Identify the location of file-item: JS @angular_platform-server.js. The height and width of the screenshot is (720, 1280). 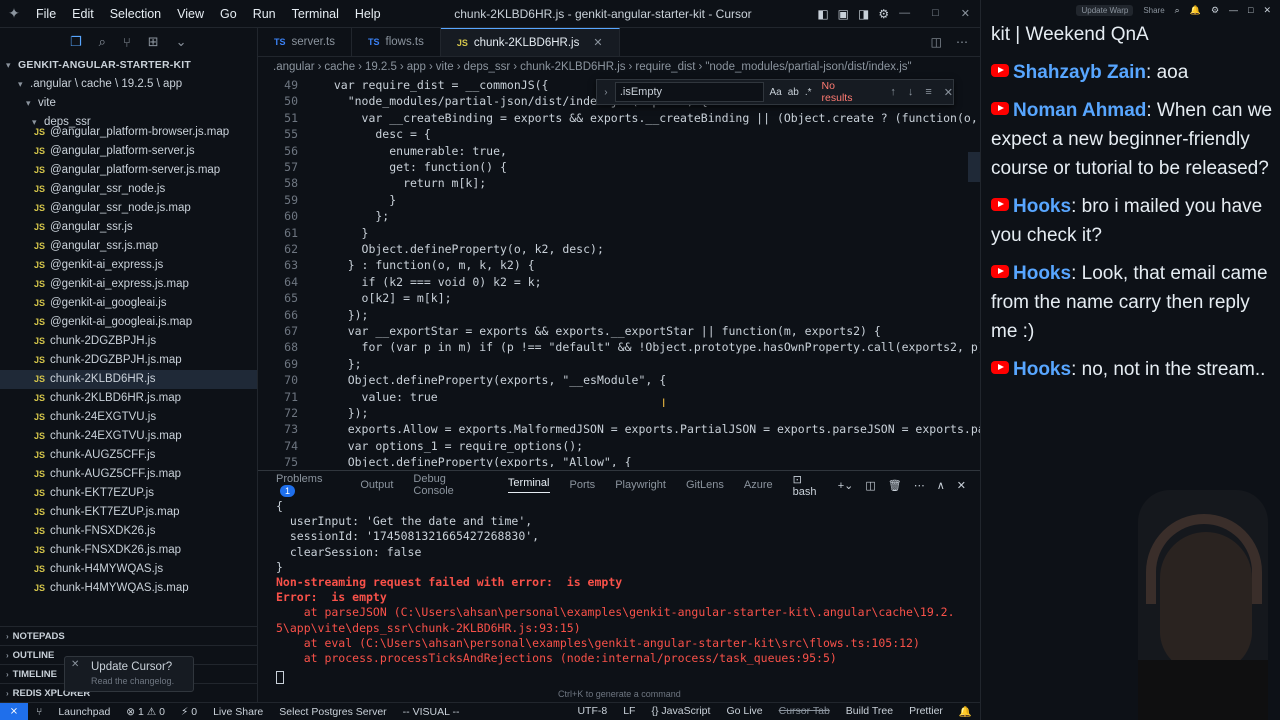
(128, 151).